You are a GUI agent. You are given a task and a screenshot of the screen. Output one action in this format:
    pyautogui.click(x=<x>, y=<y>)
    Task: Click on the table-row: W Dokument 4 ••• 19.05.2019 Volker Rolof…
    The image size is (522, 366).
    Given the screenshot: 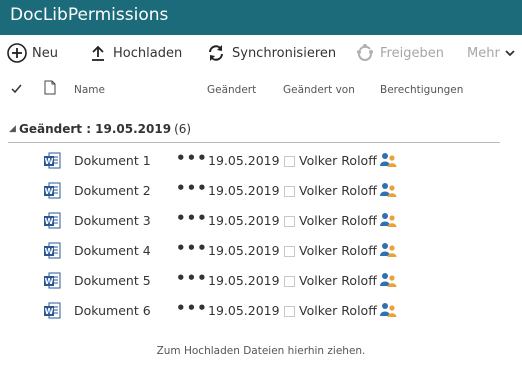 What is the action you would take?
    pyautogui.click(x=261, y=251)
    